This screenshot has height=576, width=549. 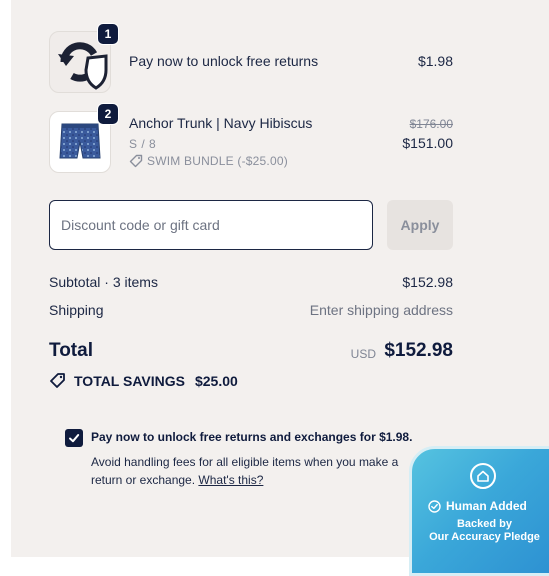 What do you see at coordinates (76, 310) in the screenshot?
I see `shipping-label: Shipping` at bounding box center [76, 310].